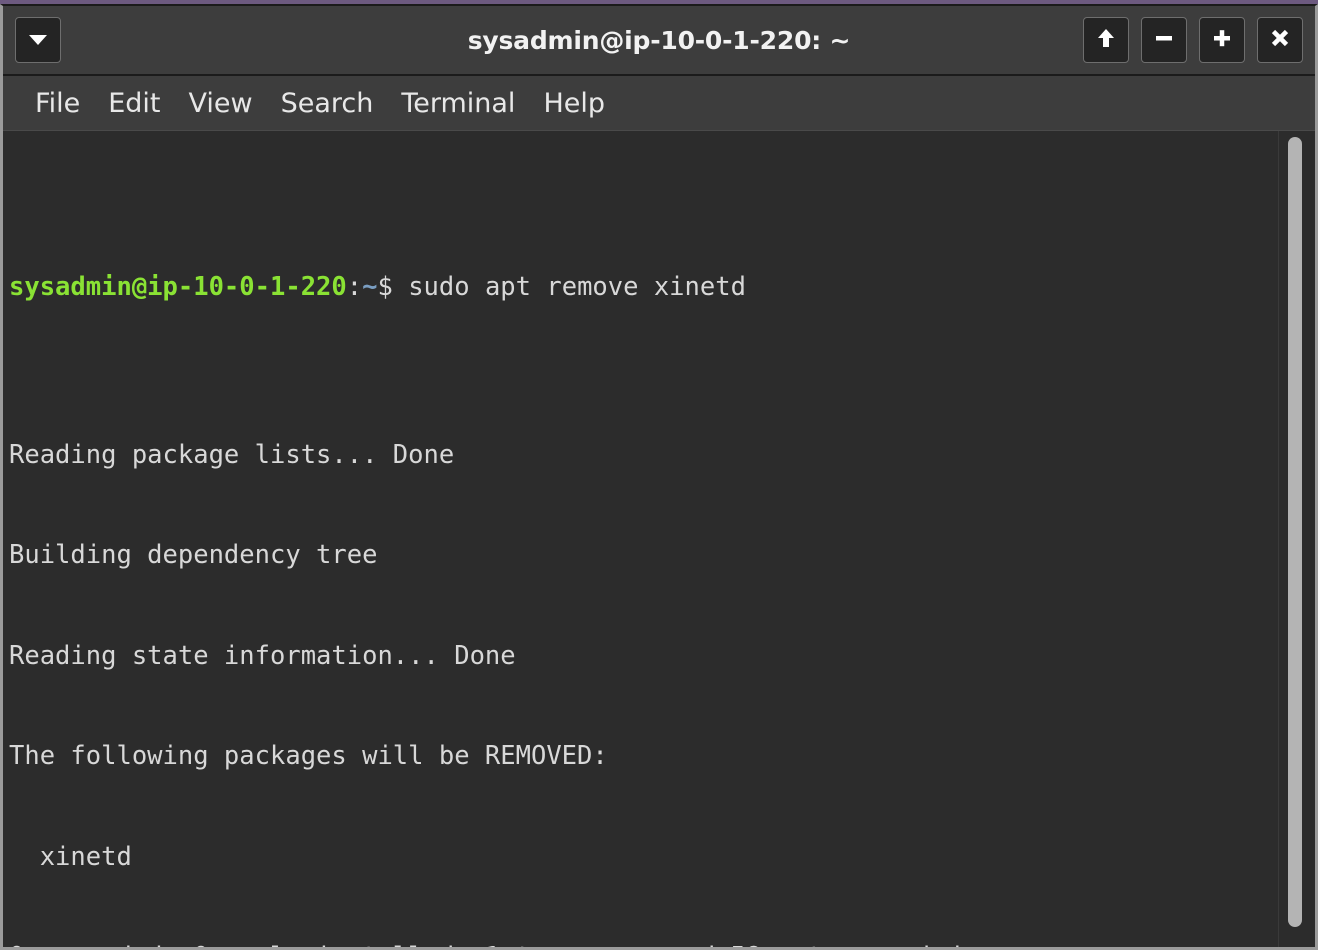 The image size is (1318, 950). I want to click on terminal-output-line: xinetd, so click(70, 856).